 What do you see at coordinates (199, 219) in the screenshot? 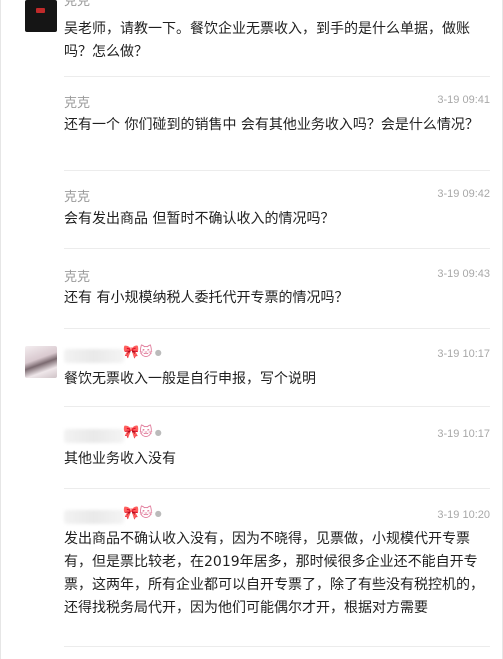
I see `message-text: 会有发出商品 但暂时不确认收入的情况吗？` at bounding box center [199, 219].